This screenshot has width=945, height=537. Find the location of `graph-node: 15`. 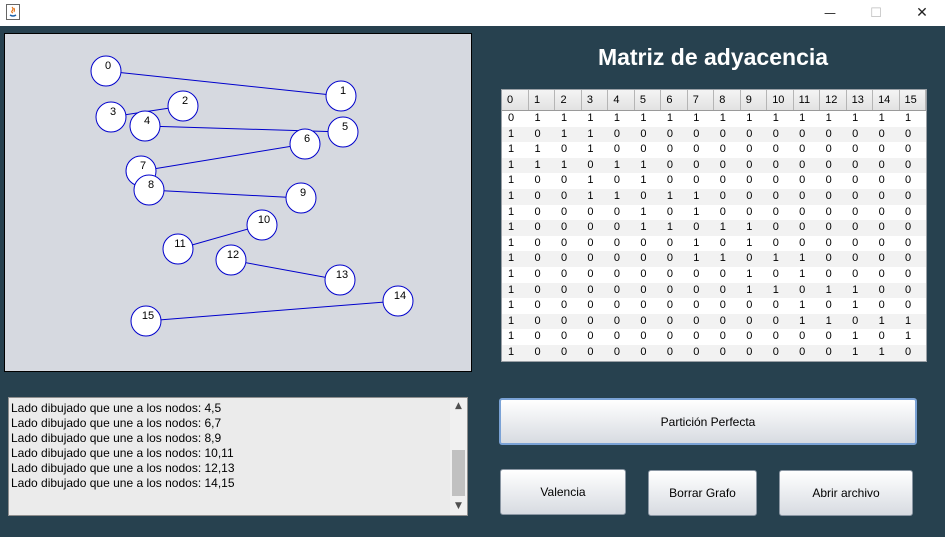

graph-node: 15 is located at coordinates (146, 321).